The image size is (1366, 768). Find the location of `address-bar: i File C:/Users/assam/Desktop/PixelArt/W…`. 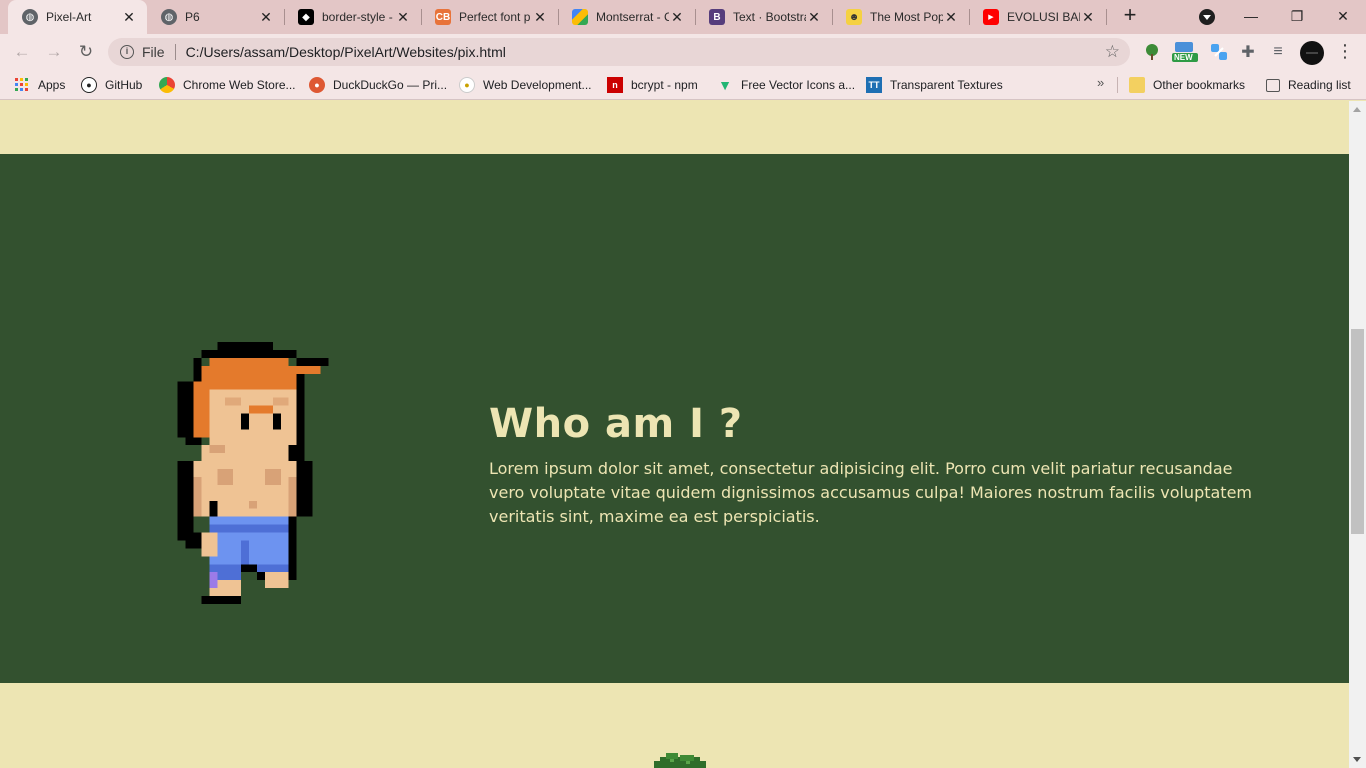

address-bar: i File C:/Users/assam/Desktop/PixelArt/W… is located at coordinates (619, 52).